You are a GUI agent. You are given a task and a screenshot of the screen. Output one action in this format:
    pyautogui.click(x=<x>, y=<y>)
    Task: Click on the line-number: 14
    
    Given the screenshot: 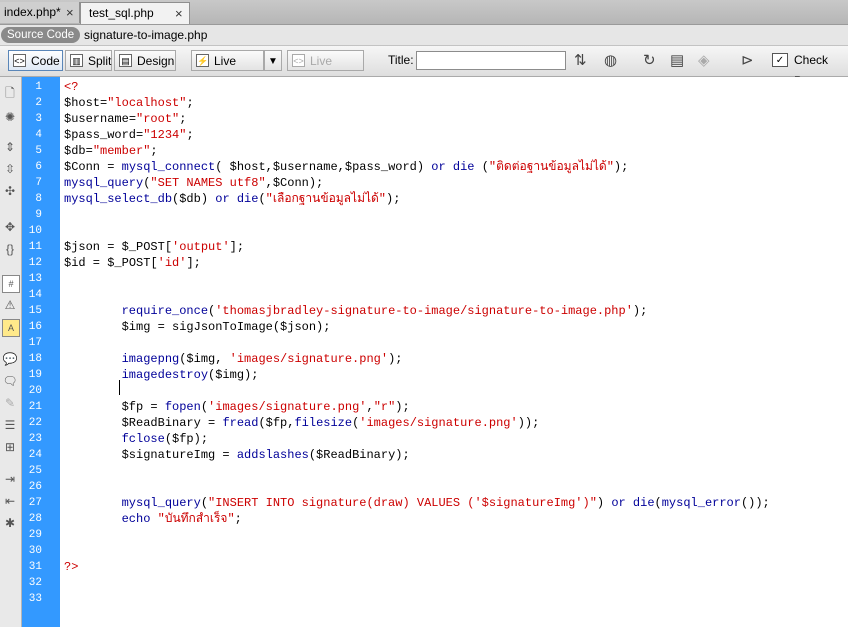 What is the action you would take?
    pyautogui.click(x=35, y=295)
    